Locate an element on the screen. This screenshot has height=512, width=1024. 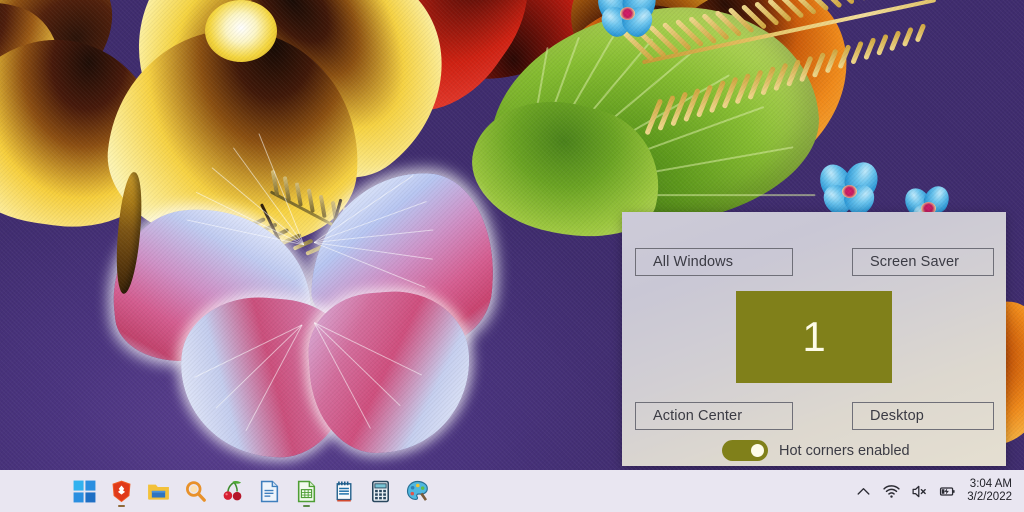
document-icon is located at coordinates (269, 491).